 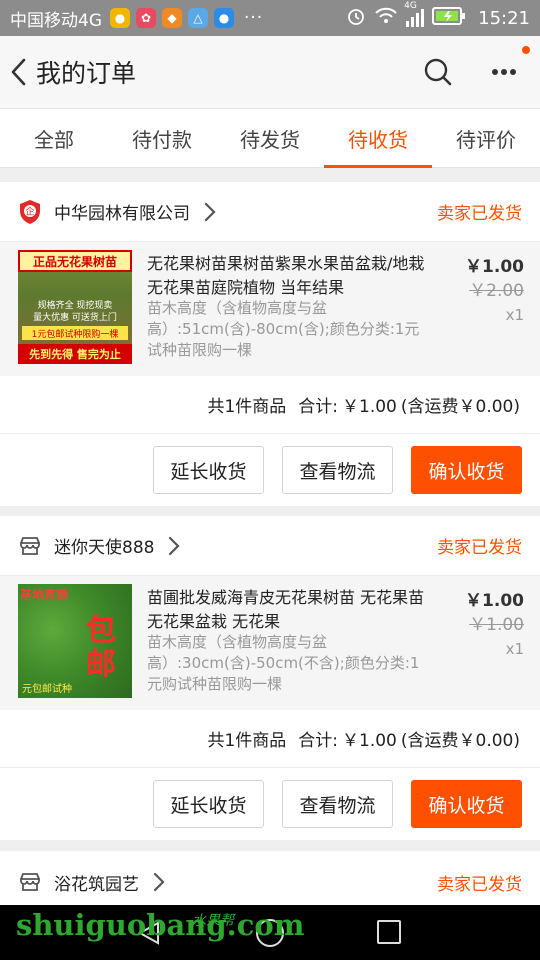 I want to click on status-bar: 中国移动4G ● ✿ ◆ △ ● ··· 4G 15:21, so click(x=270, y=18).